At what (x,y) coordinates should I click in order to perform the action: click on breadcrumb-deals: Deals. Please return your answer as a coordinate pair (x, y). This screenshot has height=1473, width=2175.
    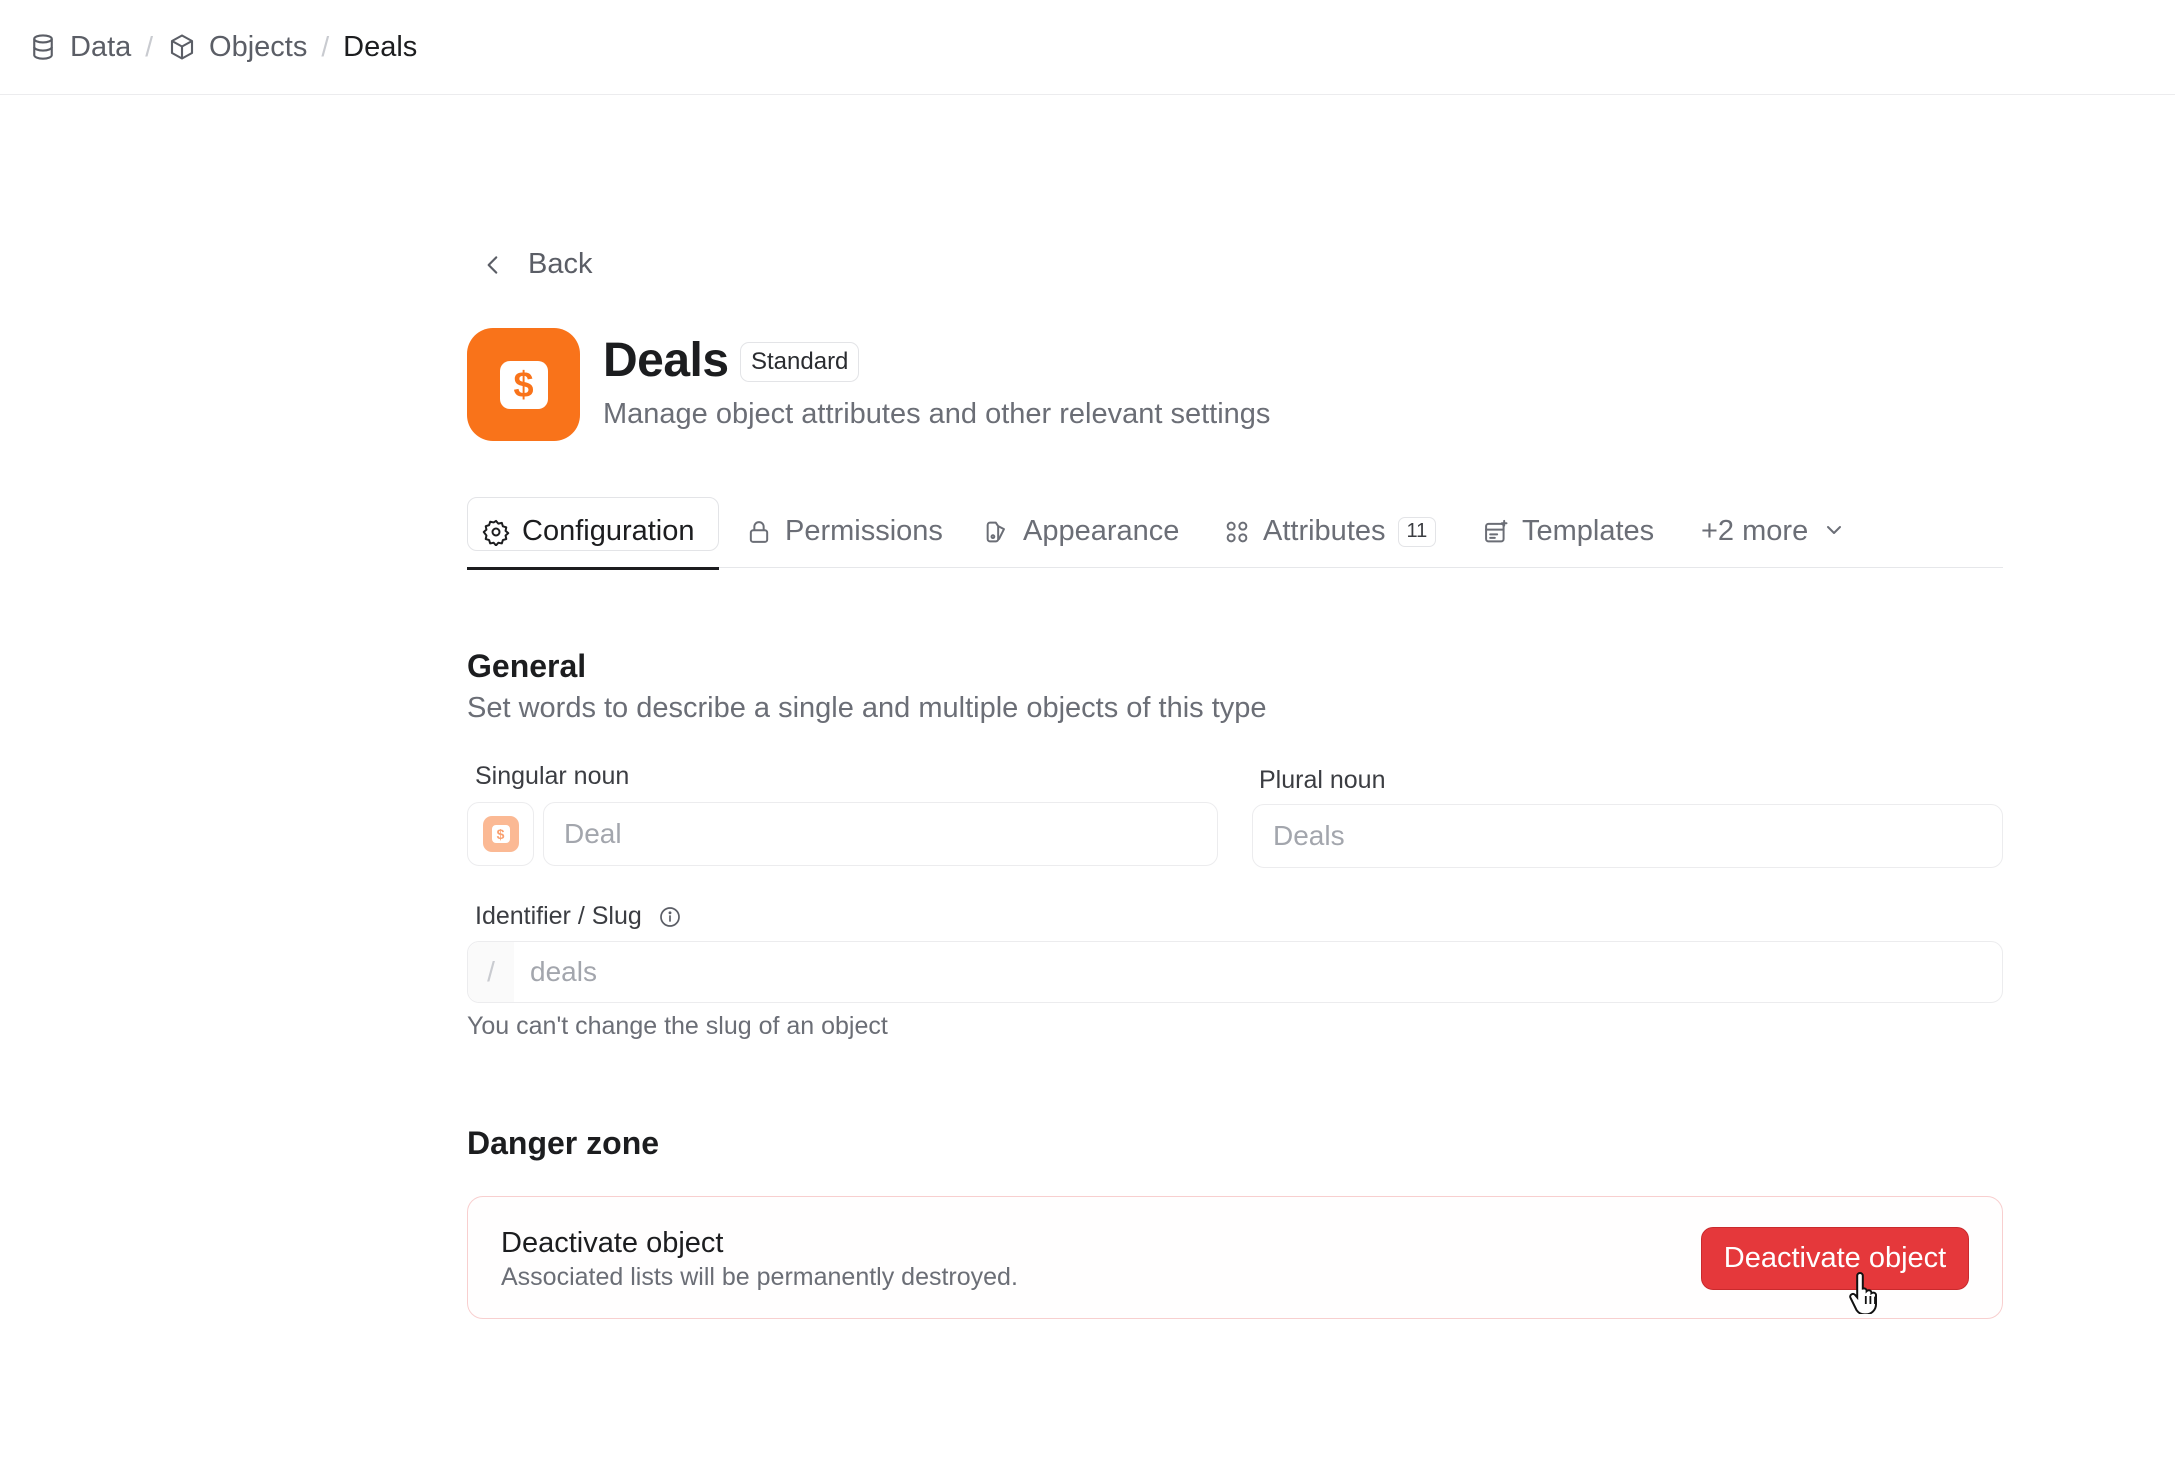
    Looking at the image, I should click on (380, 47).